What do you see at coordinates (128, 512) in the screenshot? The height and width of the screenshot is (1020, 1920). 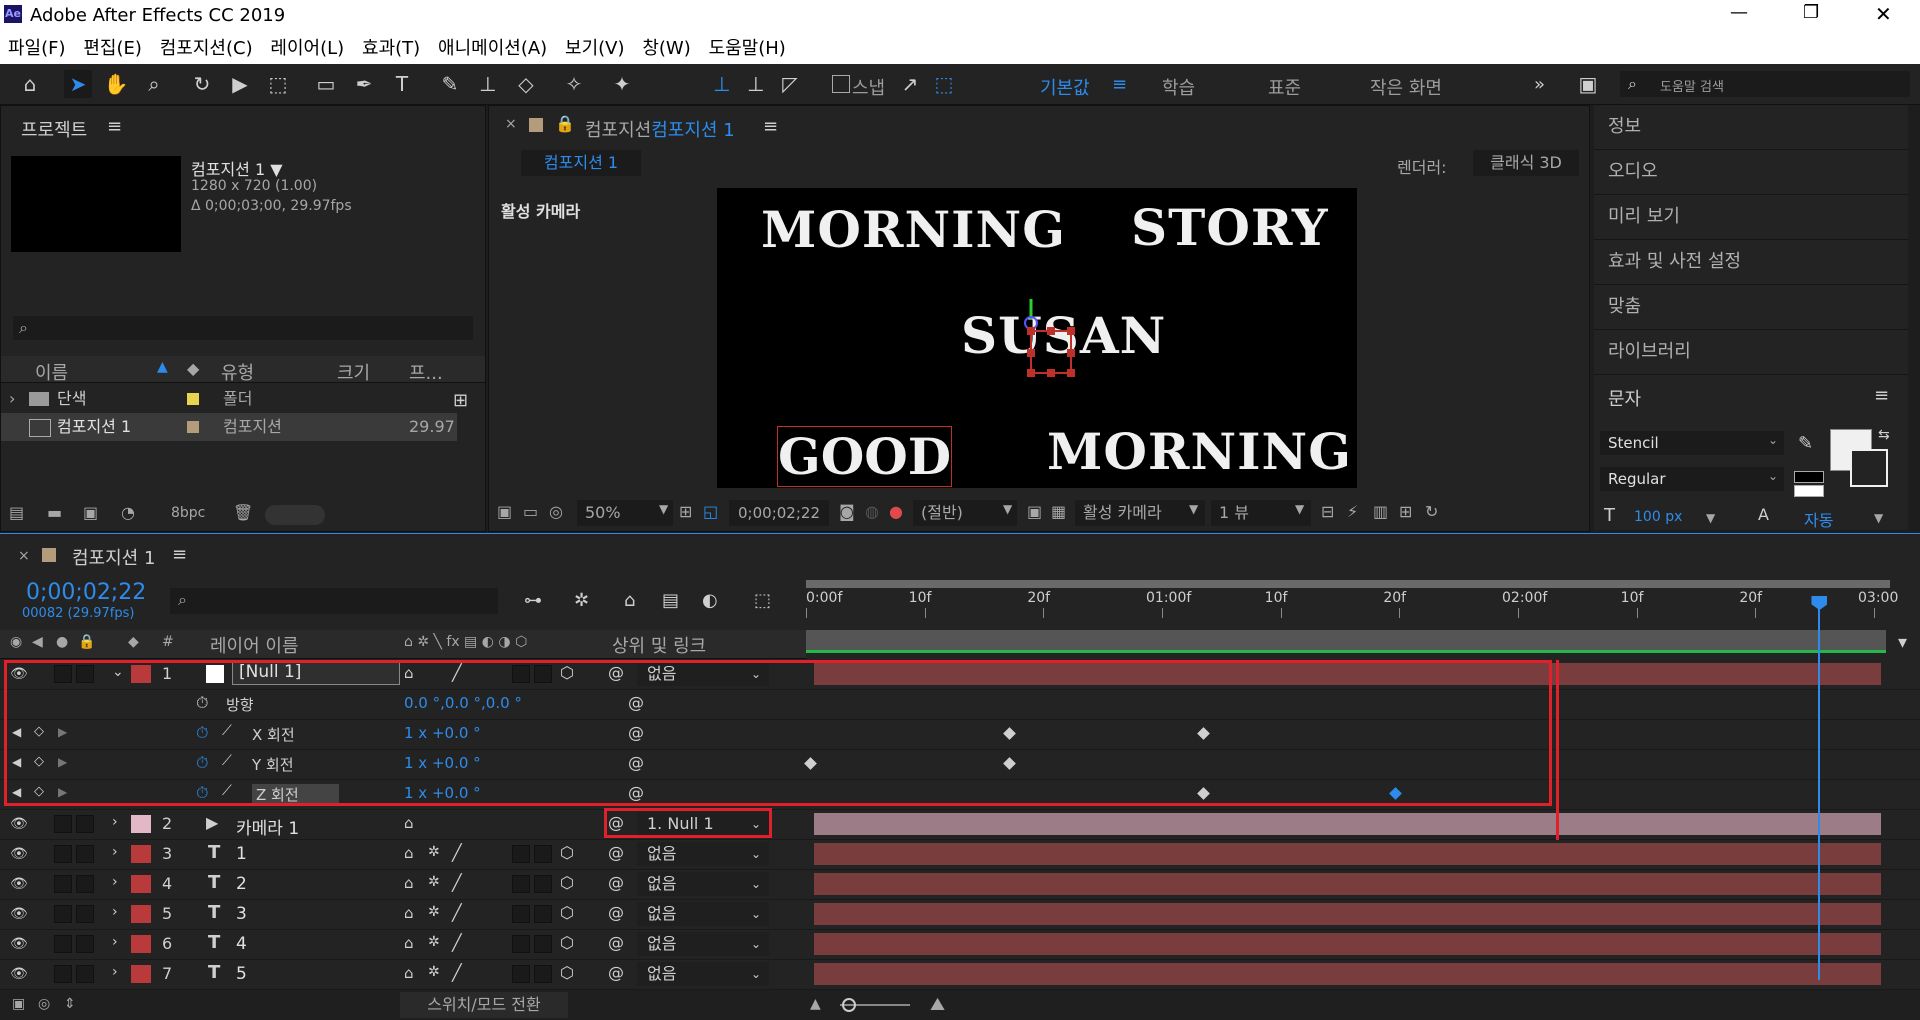 I see `project-settings-icon: ◔` at bounding box center [128, 512].